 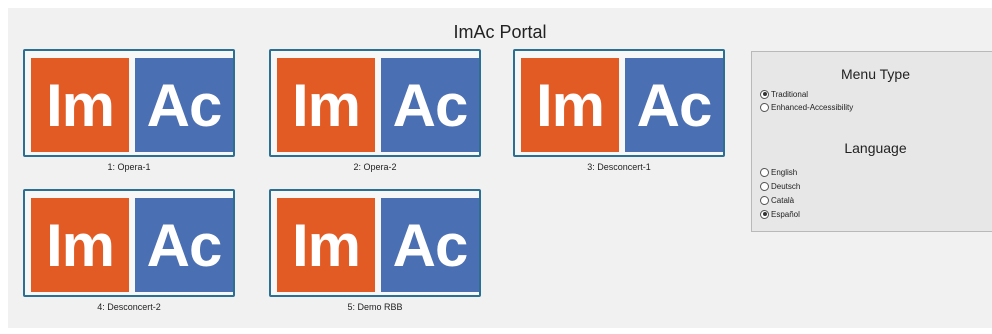 I want to click on language-option-deutsch: Deutsch, so click(x=780, y=186).